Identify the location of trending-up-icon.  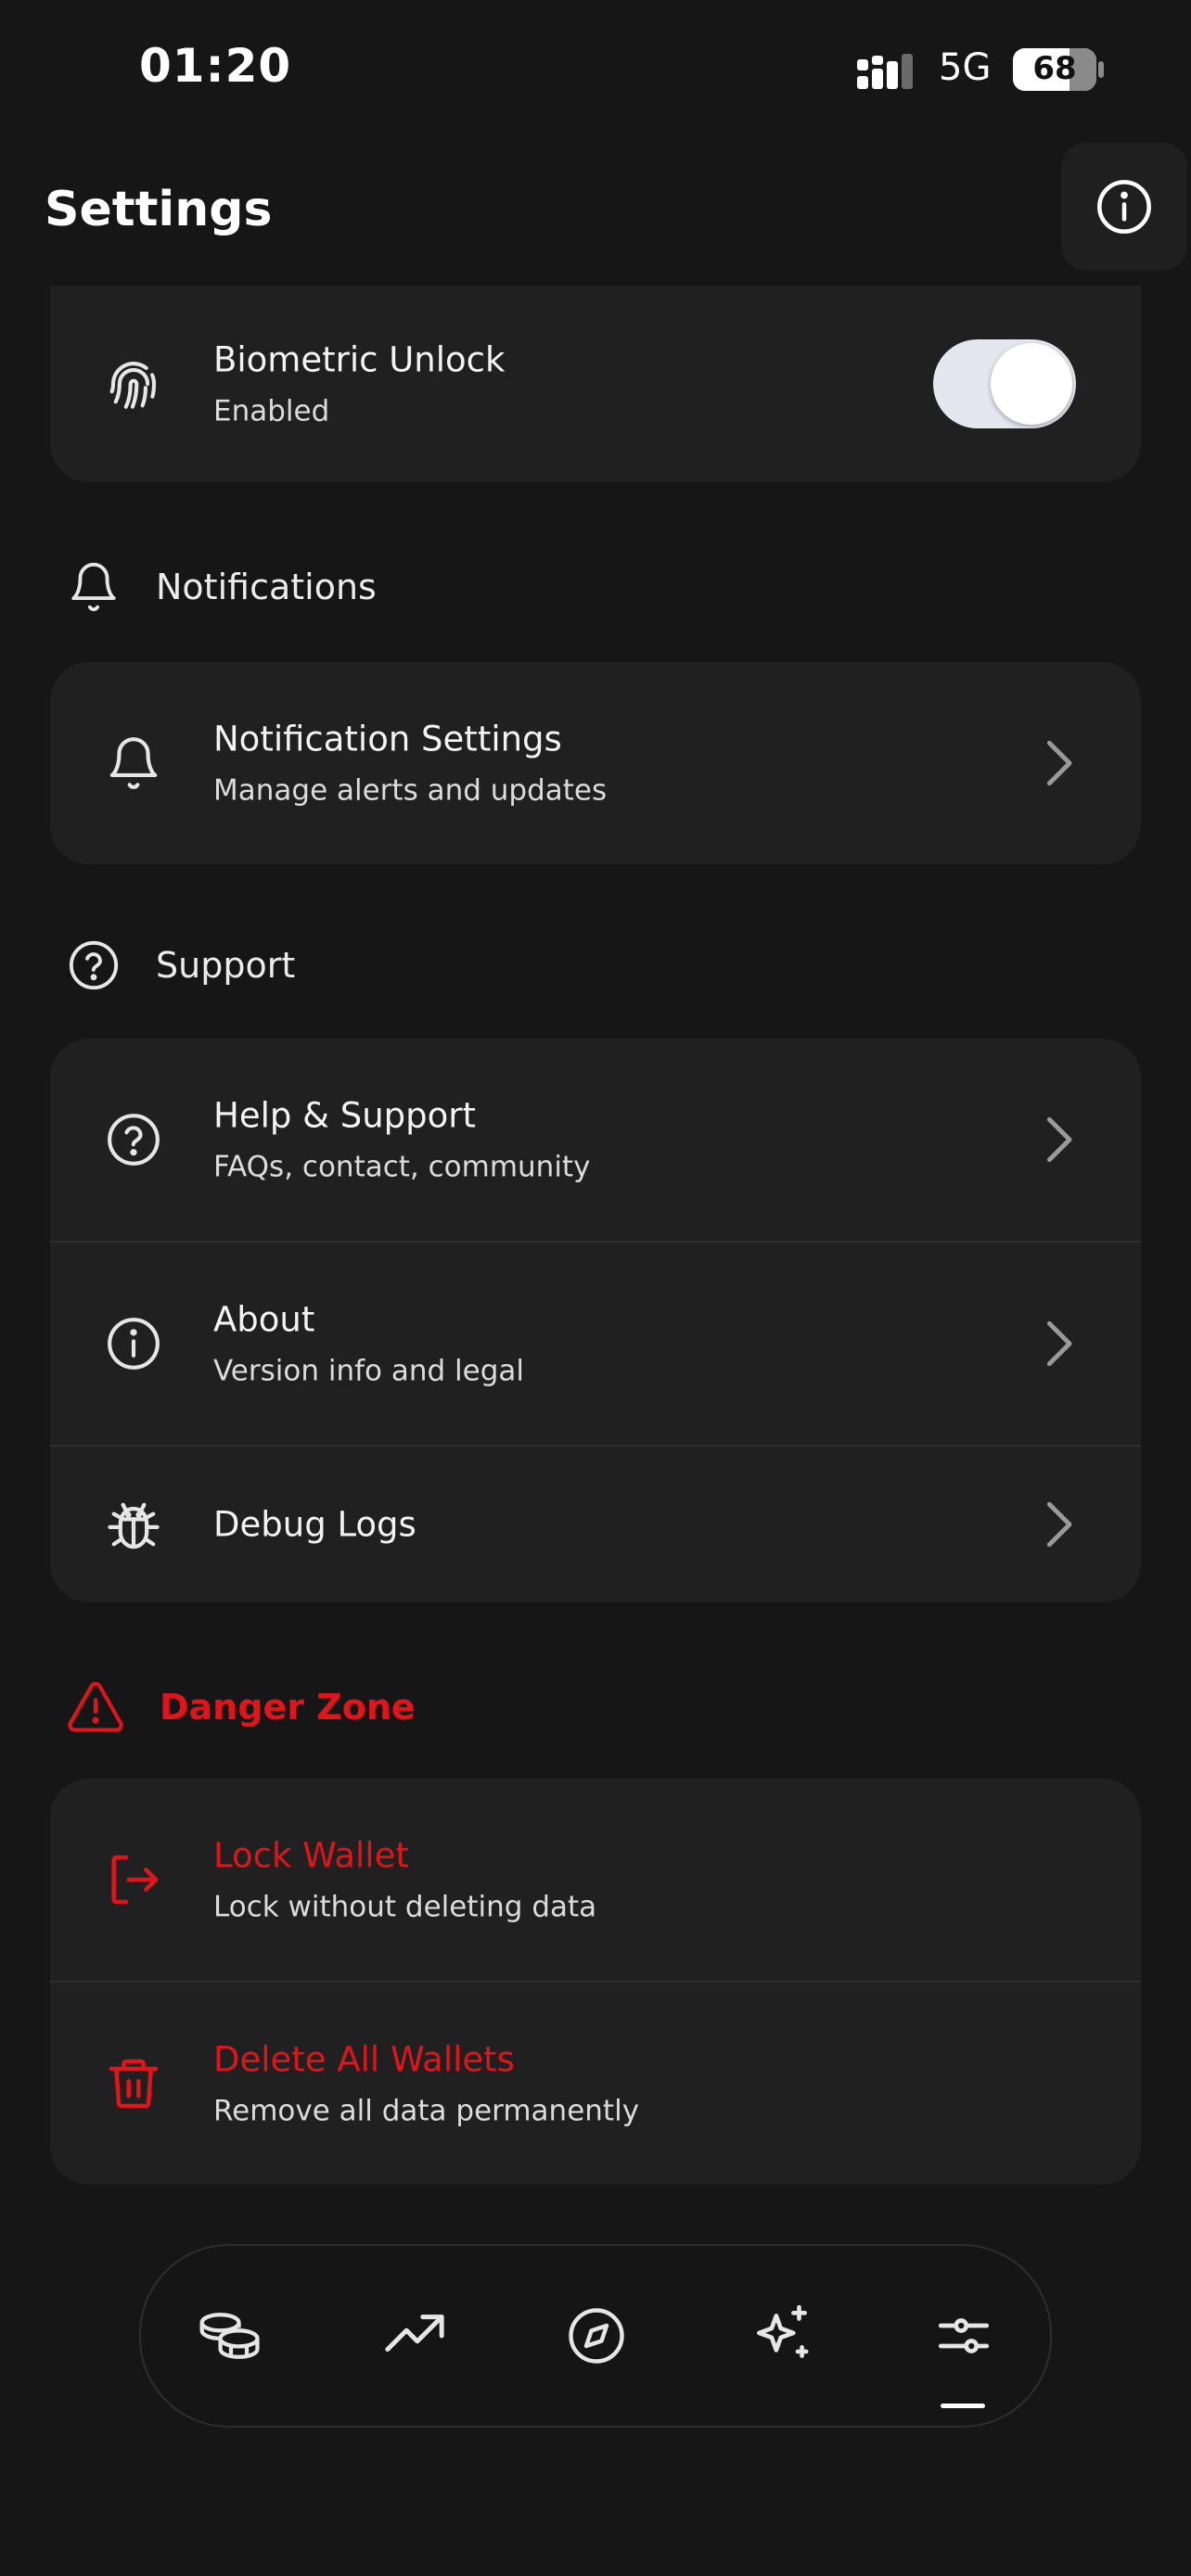
(414, 2335).